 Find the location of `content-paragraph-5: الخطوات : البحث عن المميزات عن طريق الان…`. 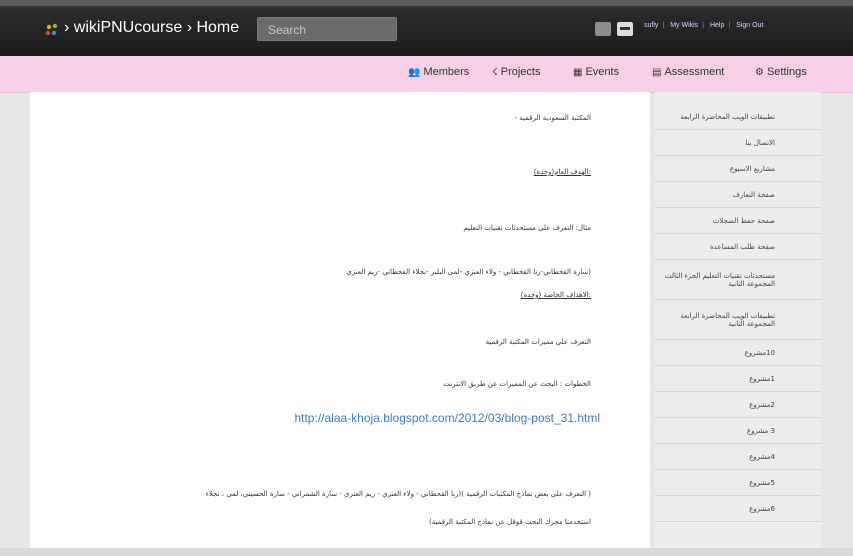

content-paragraph-5: الخطوات : البحث عن المميزات عن طريق الان… is located at coordinates (517, 384).